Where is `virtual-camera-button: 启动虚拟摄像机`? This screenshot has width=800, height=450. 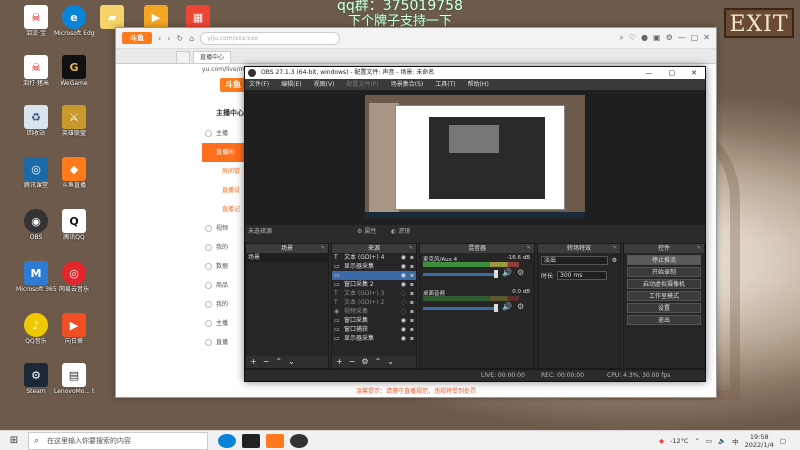 virtual-camera-button: 启动虚拟摄像机 is located at coordinates (664, 284).